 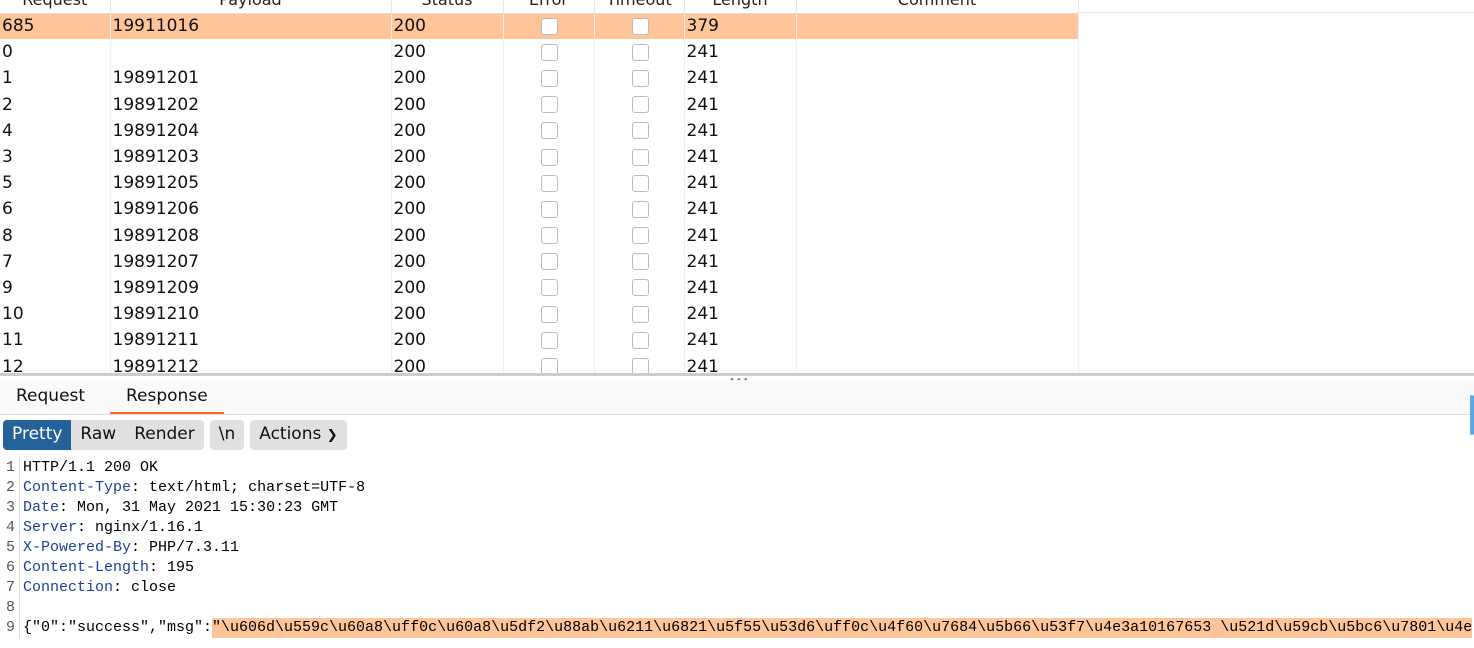 What do you see at coordinates (539, 26) in the screenshot?
I see `table-row: 685 19911016 200 379` at bounding box center [539, 26].